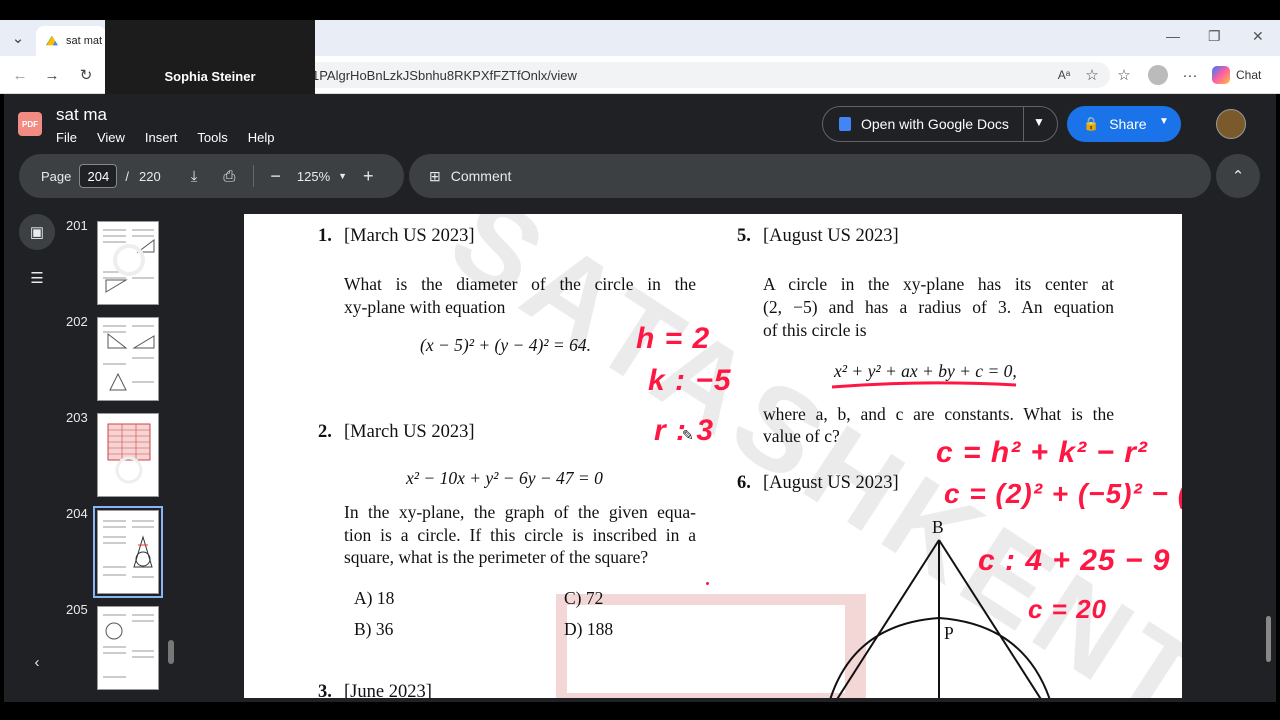  What do you see at coordinates (425, 307) in the screenshot?
I see `question-text: xy-plane with equation` at bounding box center [425, 307].